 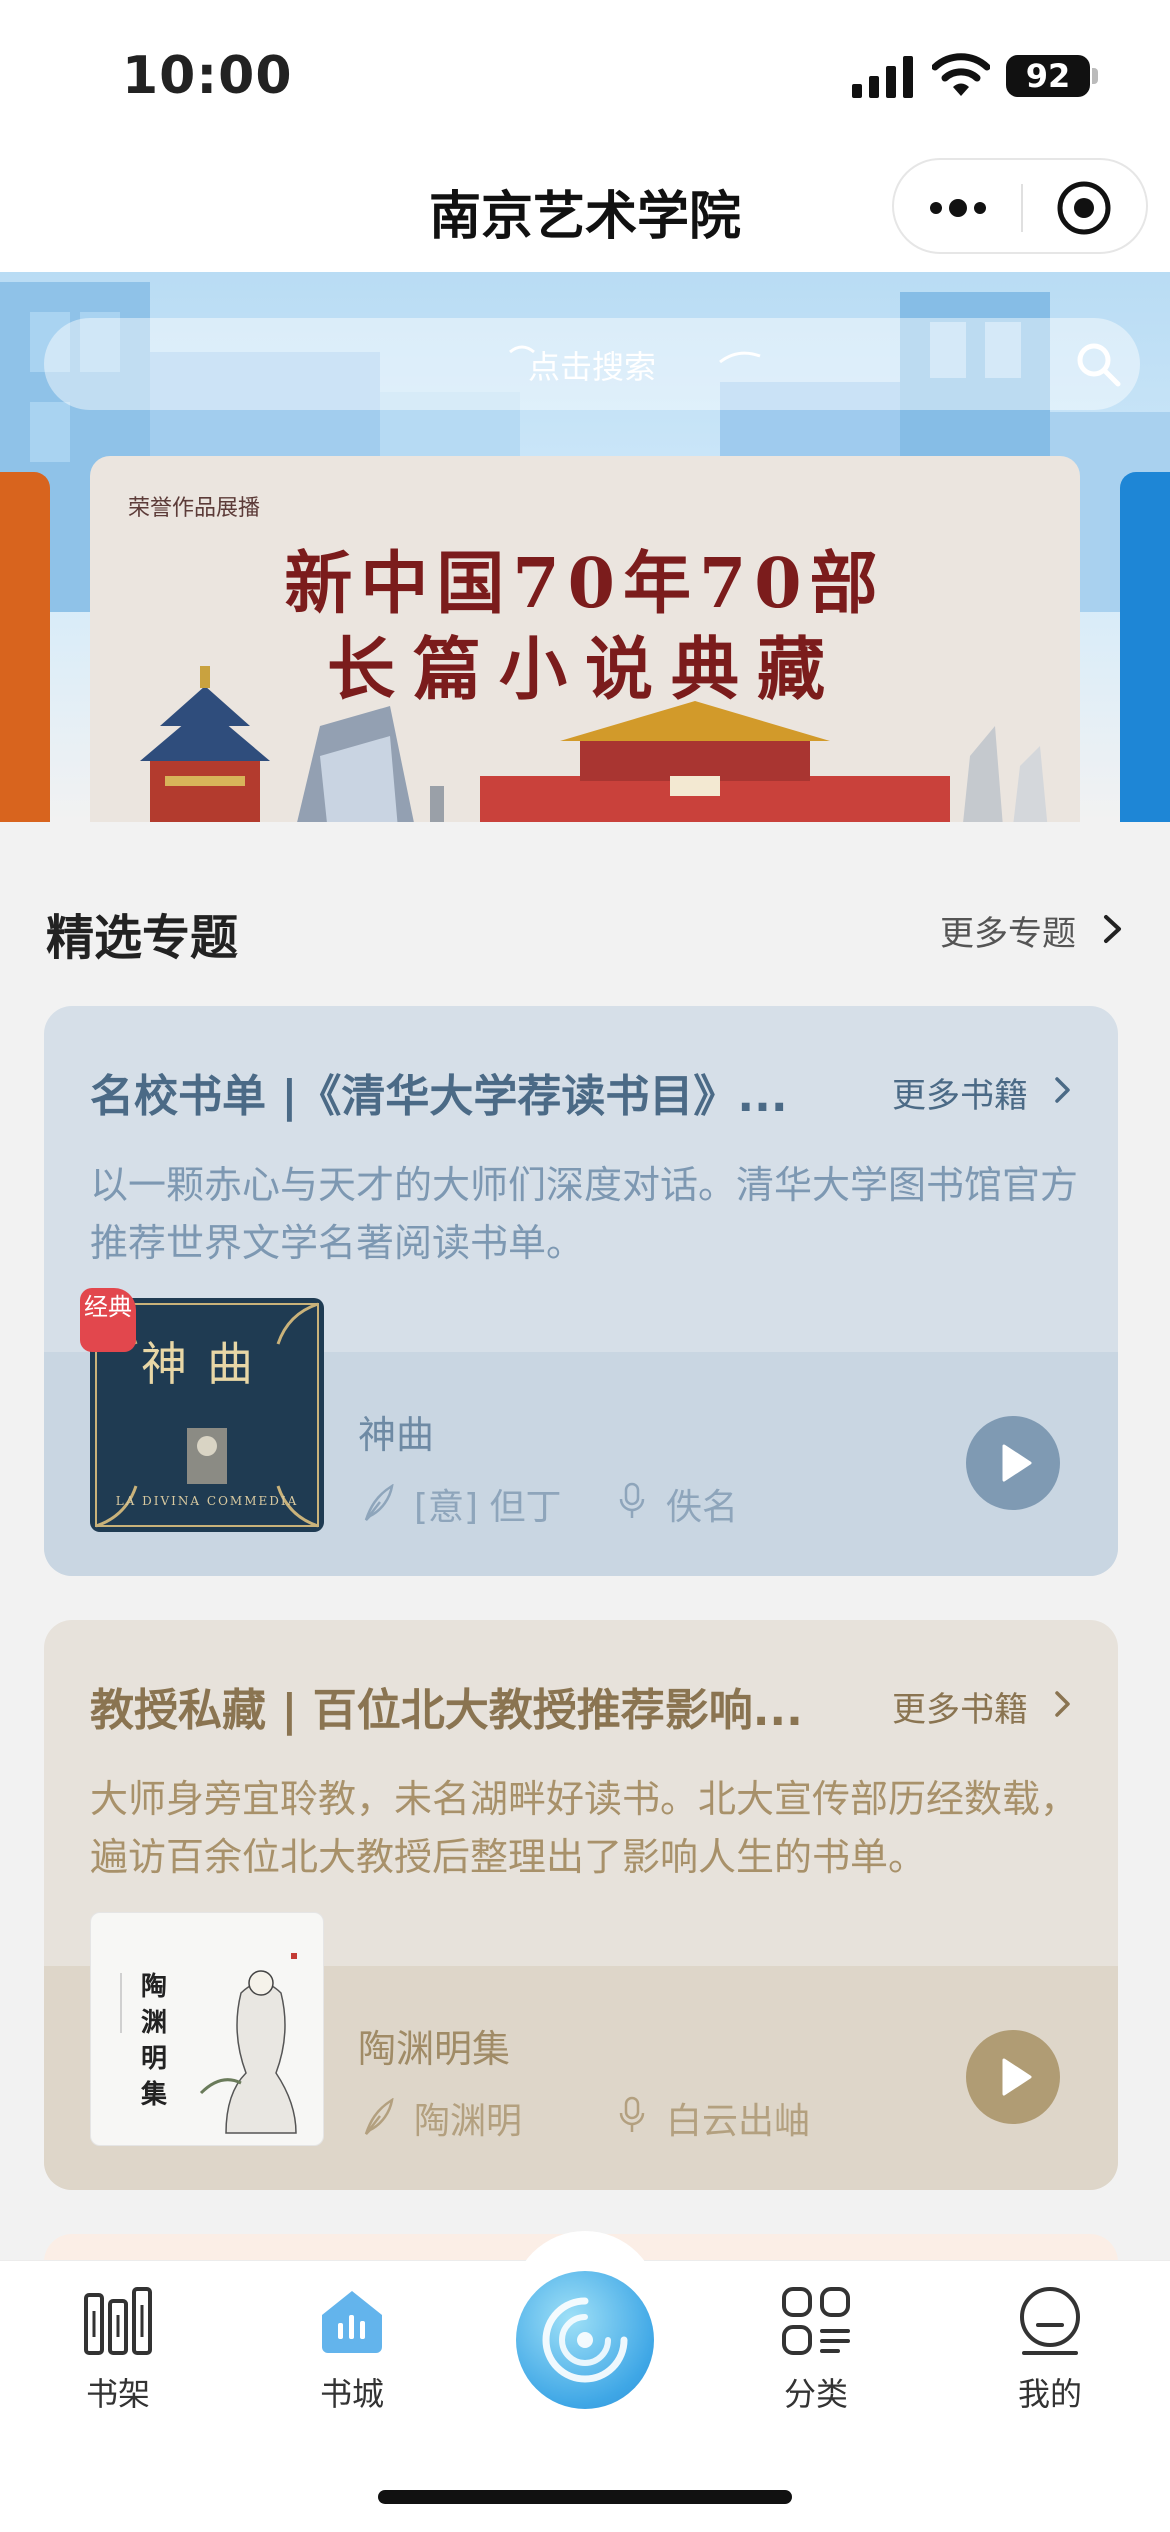 I want to click on section-title: 精选专题, so click(x=142, y=938).